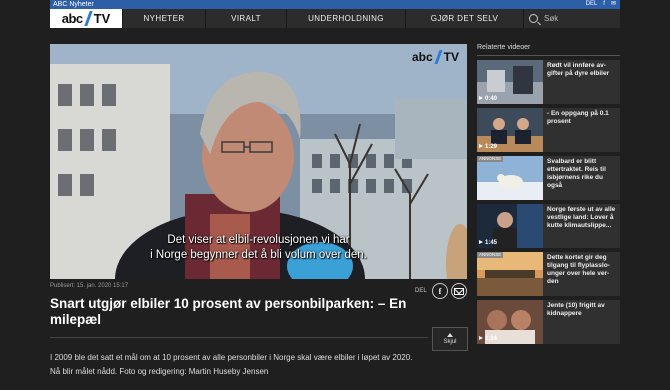 This screenshot has width=670, height=390. I want to click on search-placeholder: Søk, so click(551, 18).